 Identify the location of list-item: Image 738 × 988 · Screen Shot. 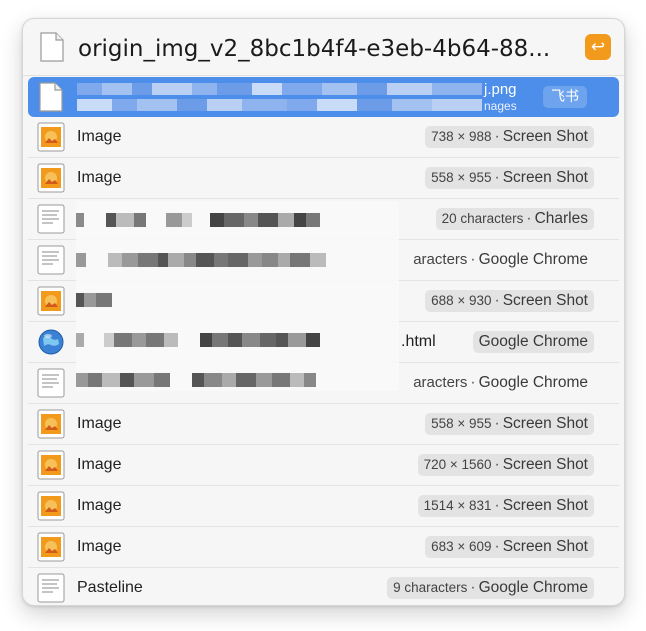
(323, 137).